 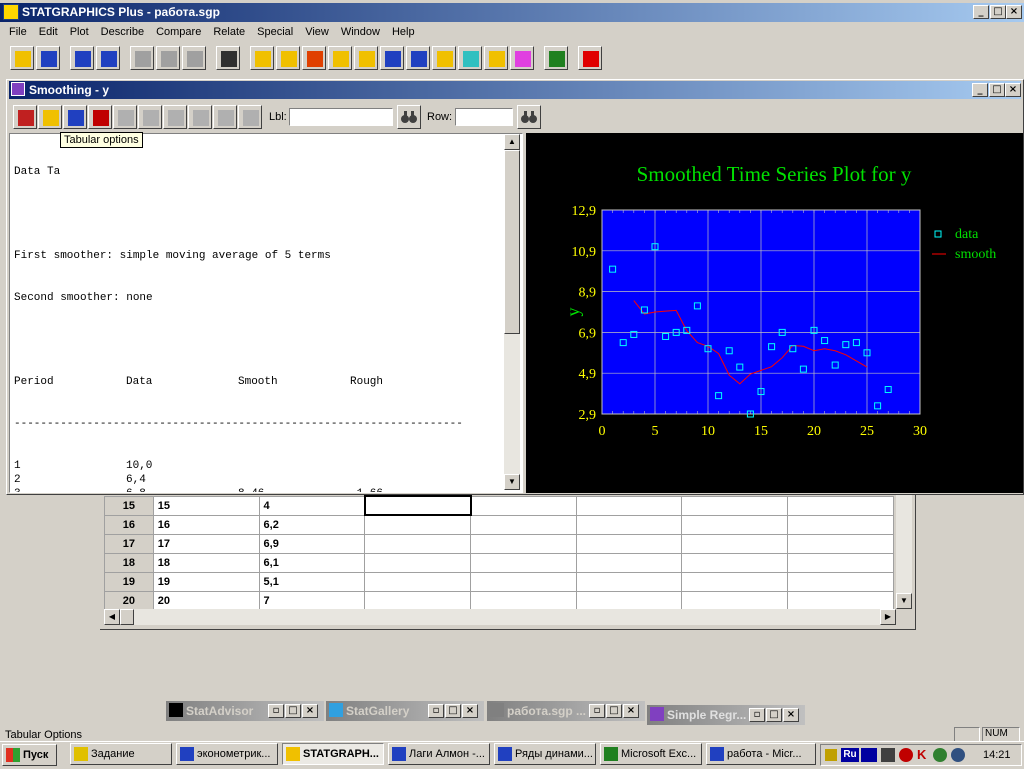 I want to click on menu-help: Help, so click(x=403, y=32).